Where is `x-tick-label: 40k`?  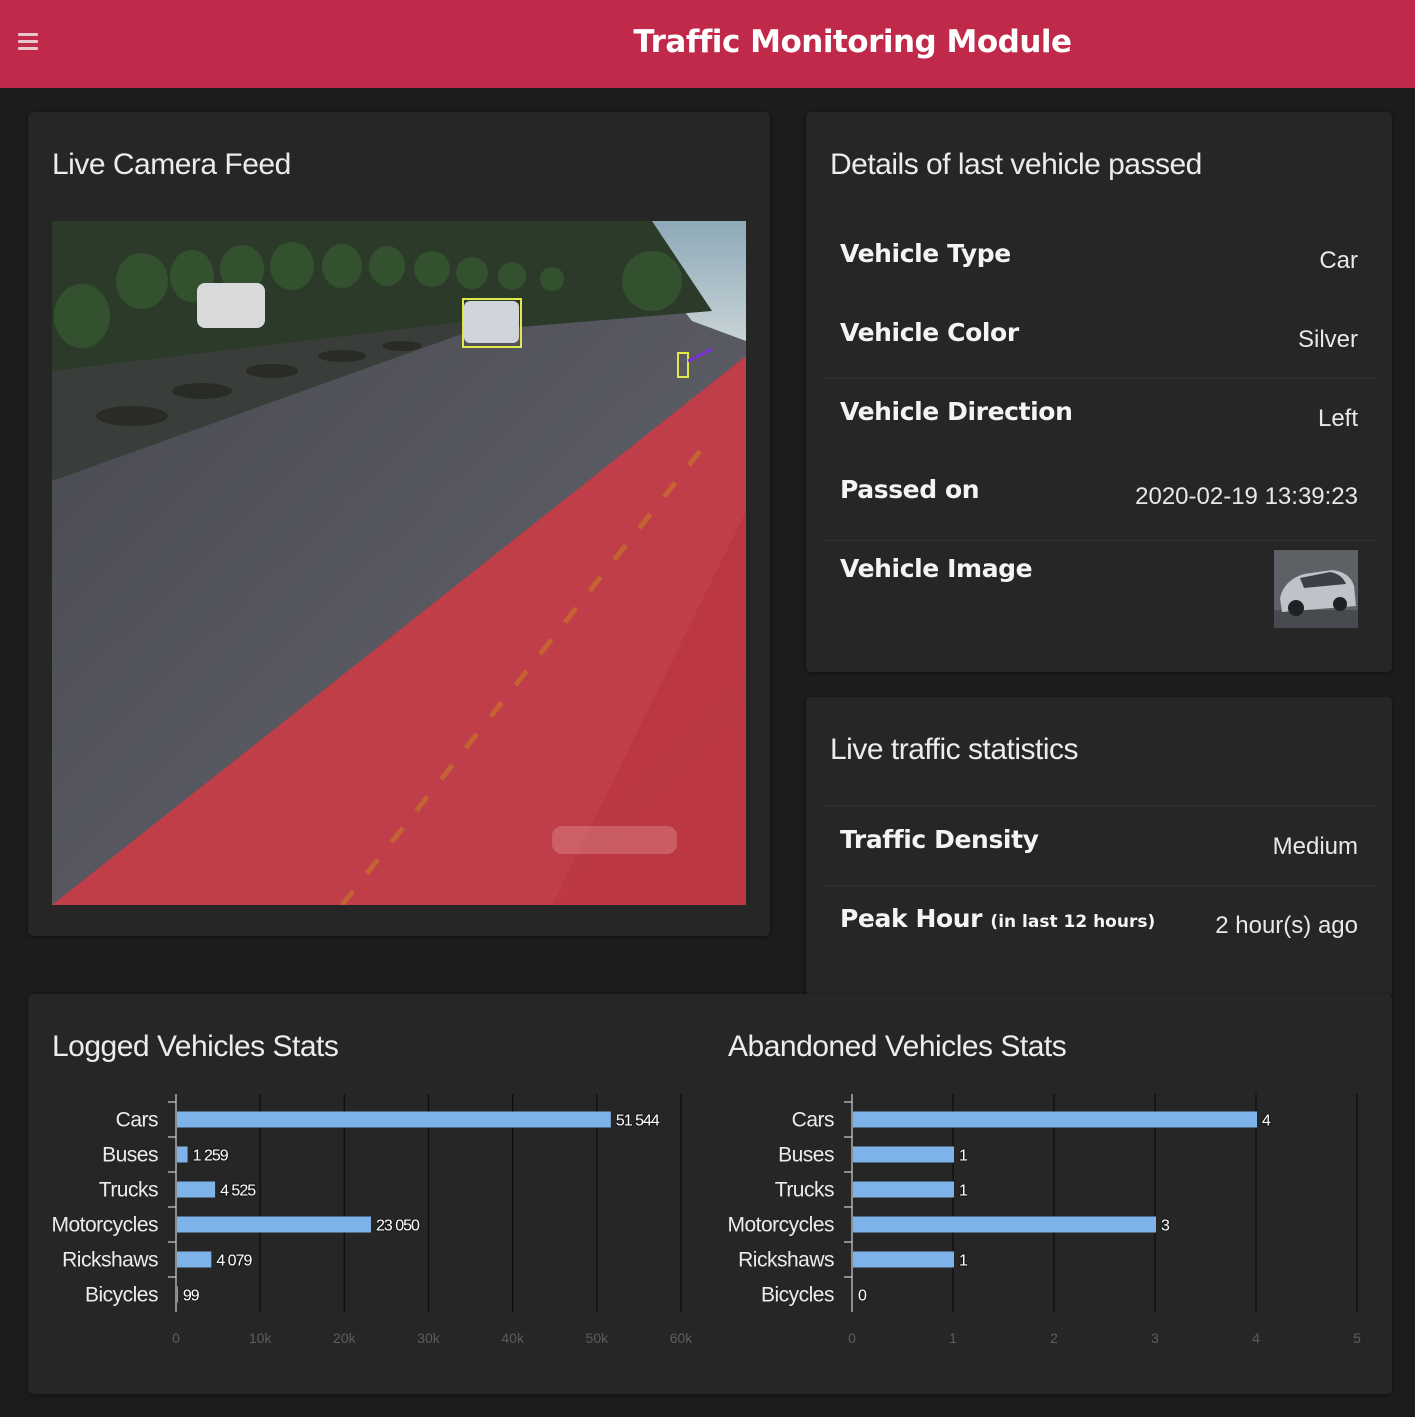 x-tick-label: 40k is located at coordinates (513, 1338).